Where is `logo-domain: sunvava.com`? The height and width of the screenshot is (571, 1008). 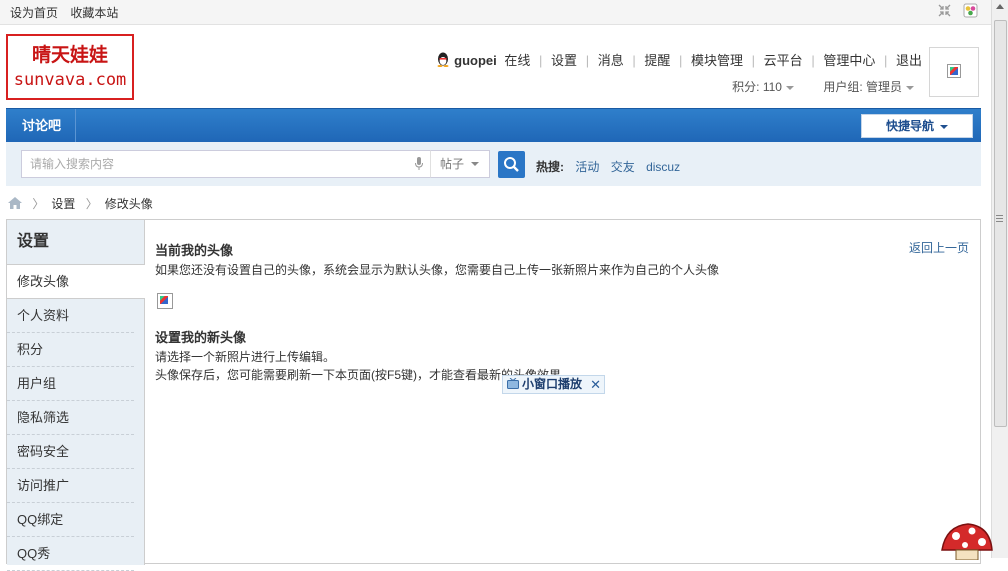
logo-domain: sunvava.com is located at coordinates (70, 80).